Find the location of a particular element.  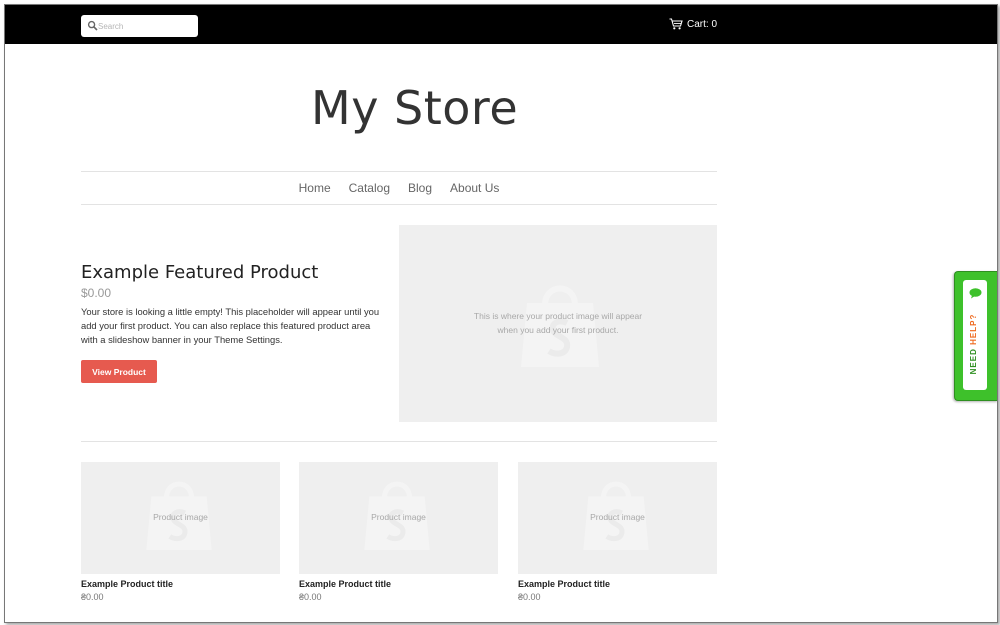

main-nav: Home Catalog Blog About Us is located at coordinates (399, 187).